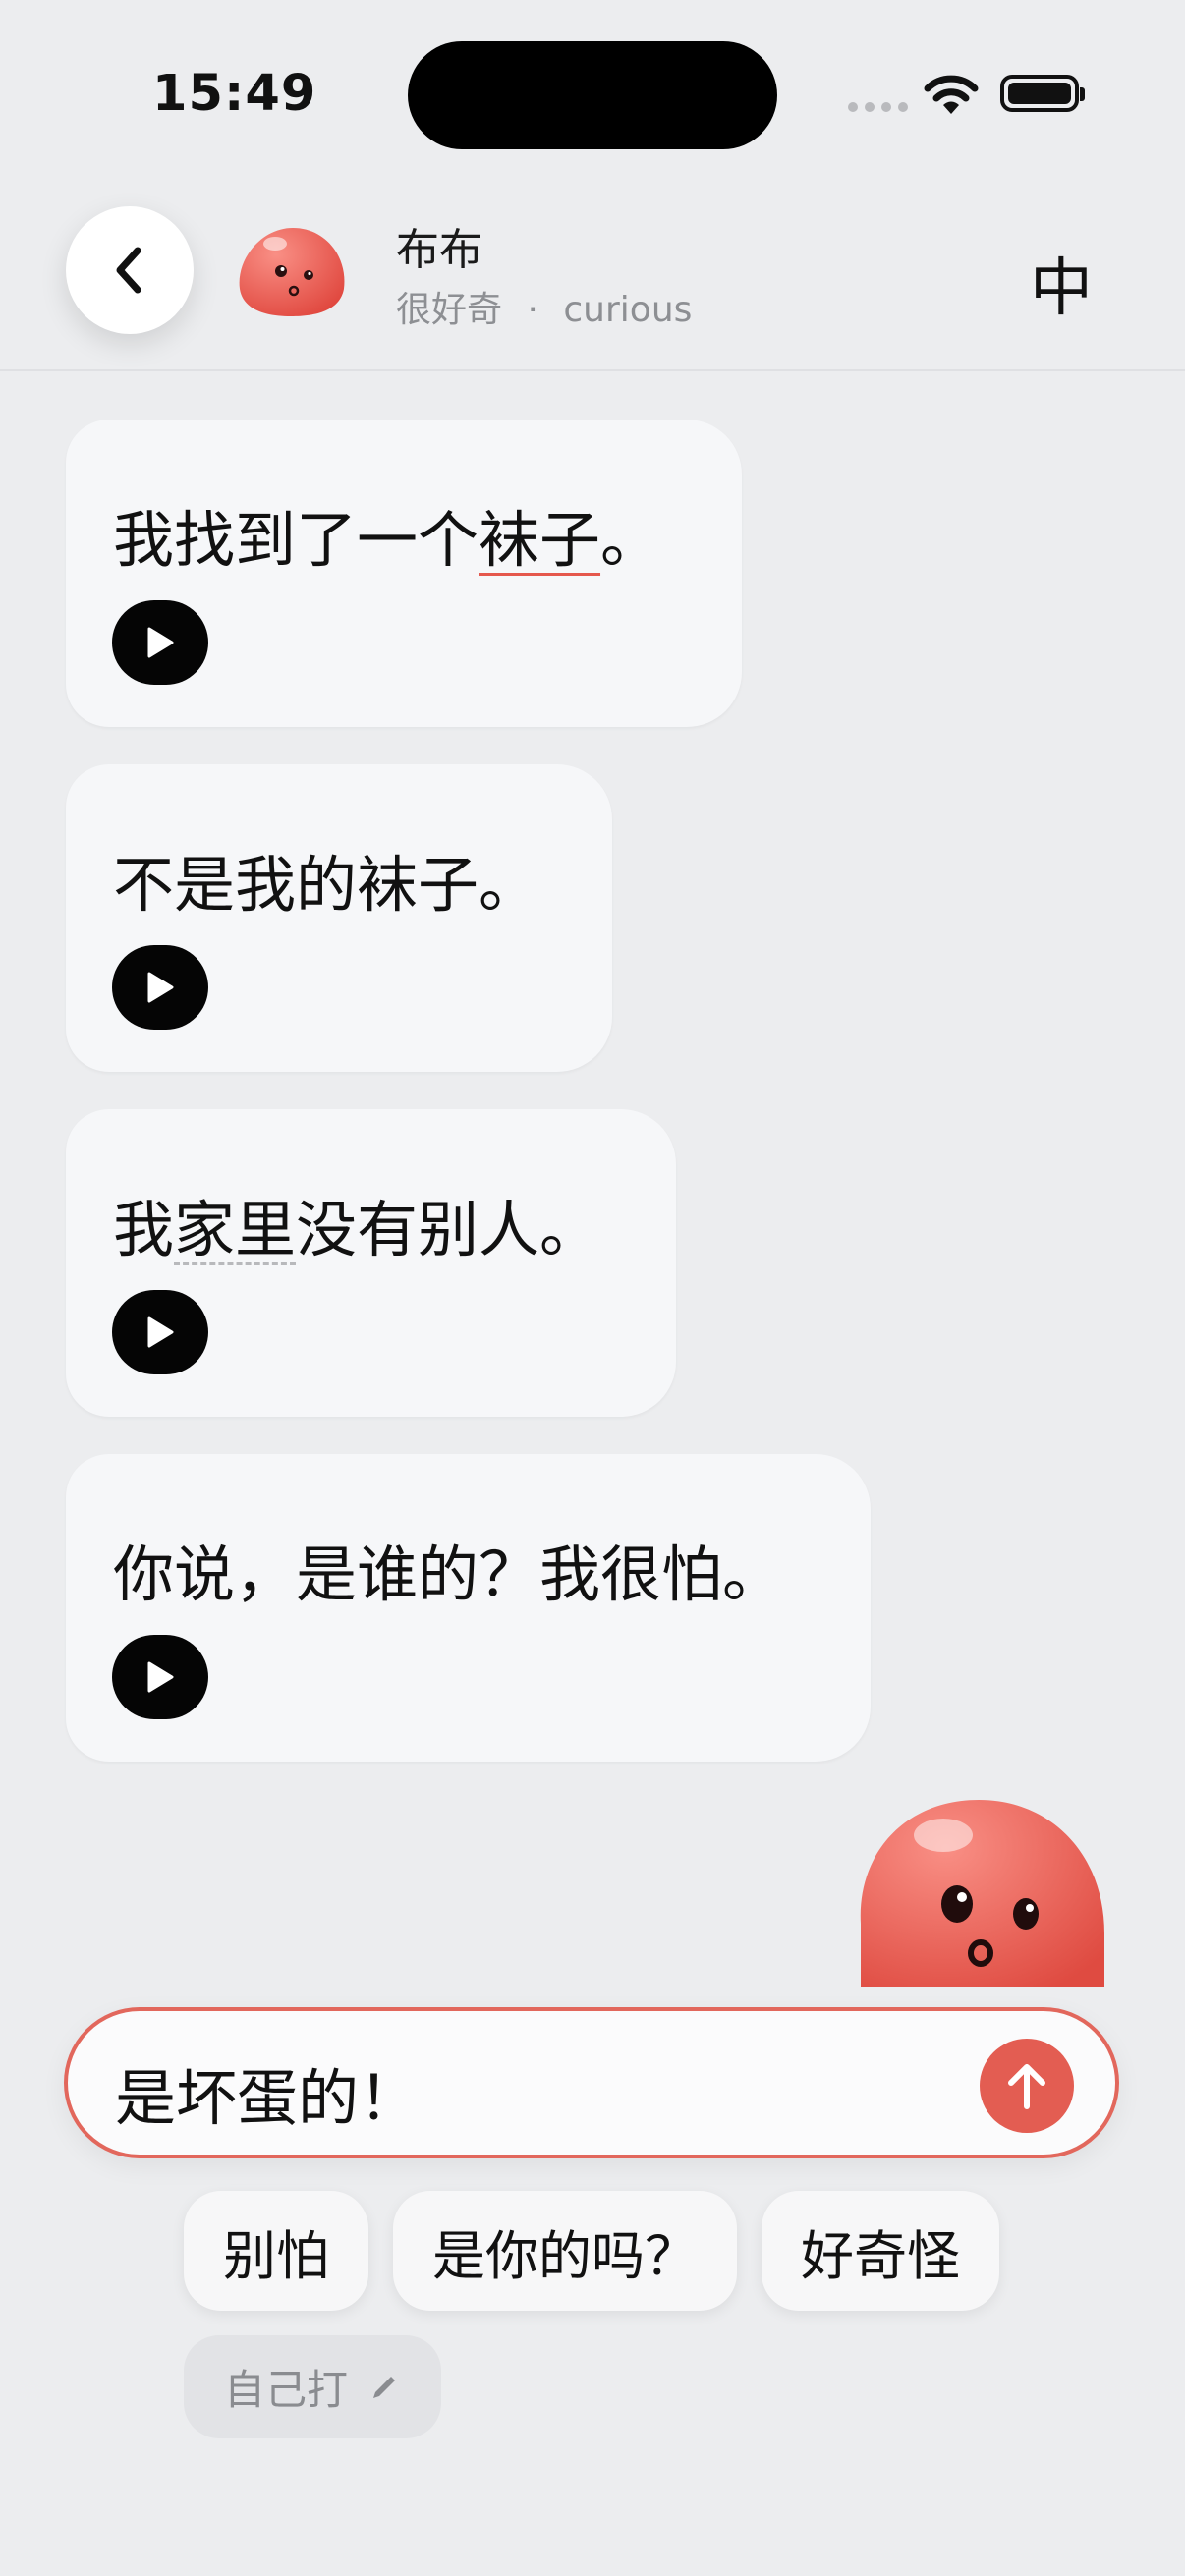 The width and height of the screenshot is (1185, 2576). Describe the element at coordinates (878, 107) in the screenshot. I see `cellular-dots-icon` at that location.